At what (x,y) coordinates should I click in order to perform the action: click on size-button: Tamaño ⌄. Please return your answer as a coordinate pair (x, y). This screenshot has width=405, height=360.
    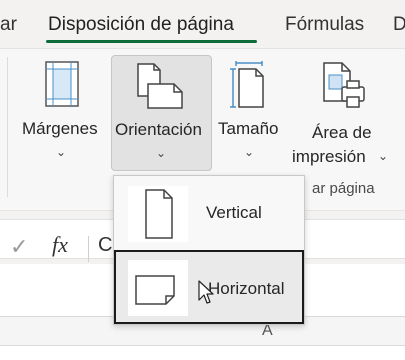
    Looking at the image, I should click on (251, 113).